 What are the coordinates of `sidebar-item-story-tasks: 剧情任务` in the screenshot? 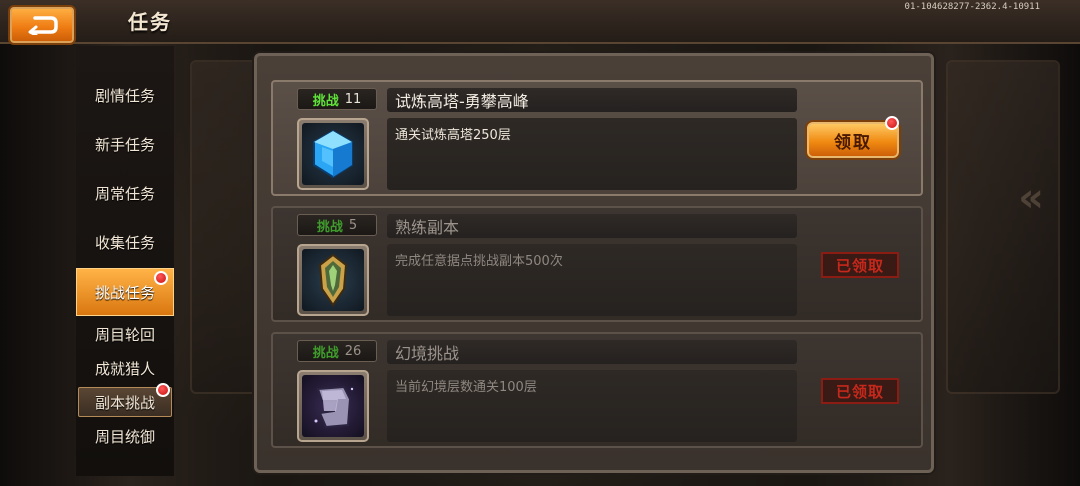 It's located at (125, 95).